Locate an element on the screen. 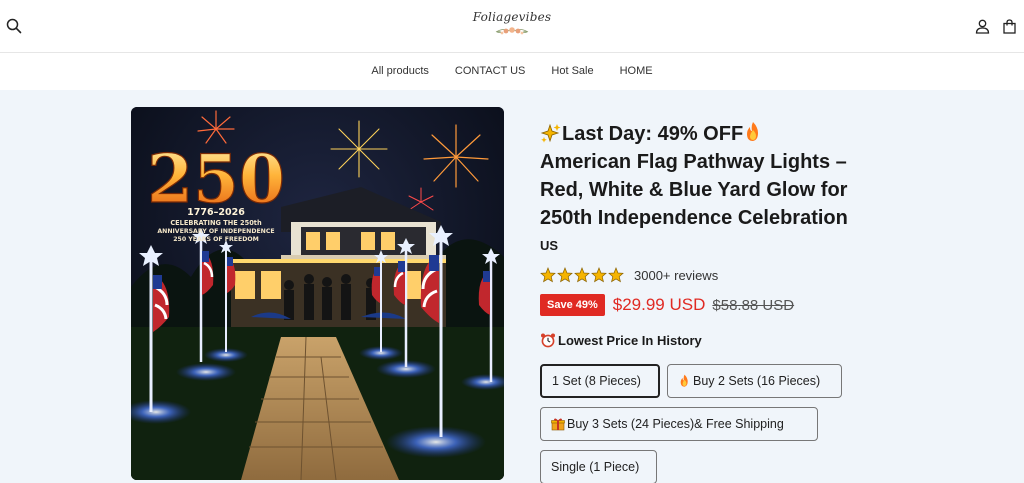  star-rating is located at coordinates (582, 275).